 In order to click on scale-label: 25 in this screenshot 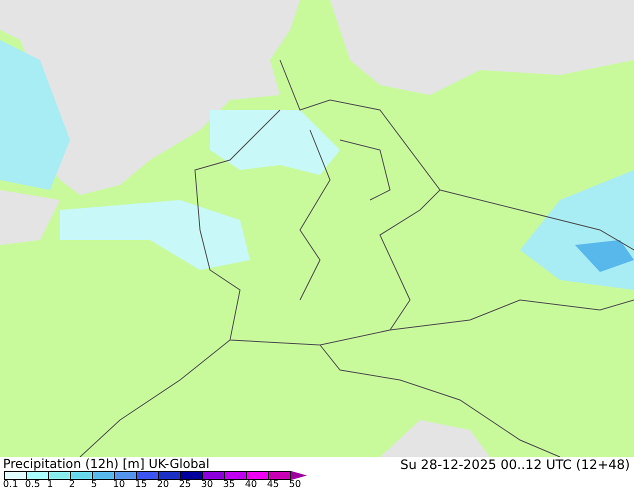, I will do `click(185, 485)`.